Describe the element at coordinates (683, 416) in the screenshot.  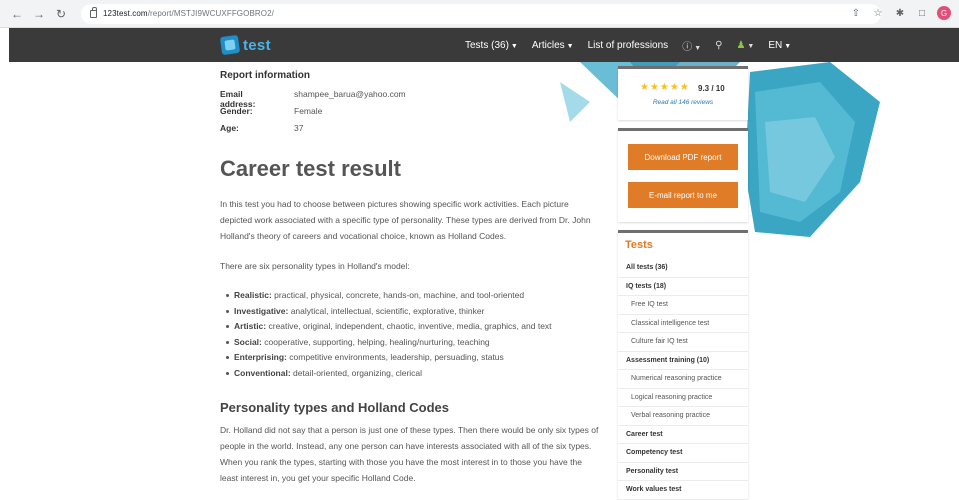
I see `sidebar-item-verbal-reasoning-practice: Verbal reasoning practice` at that location.